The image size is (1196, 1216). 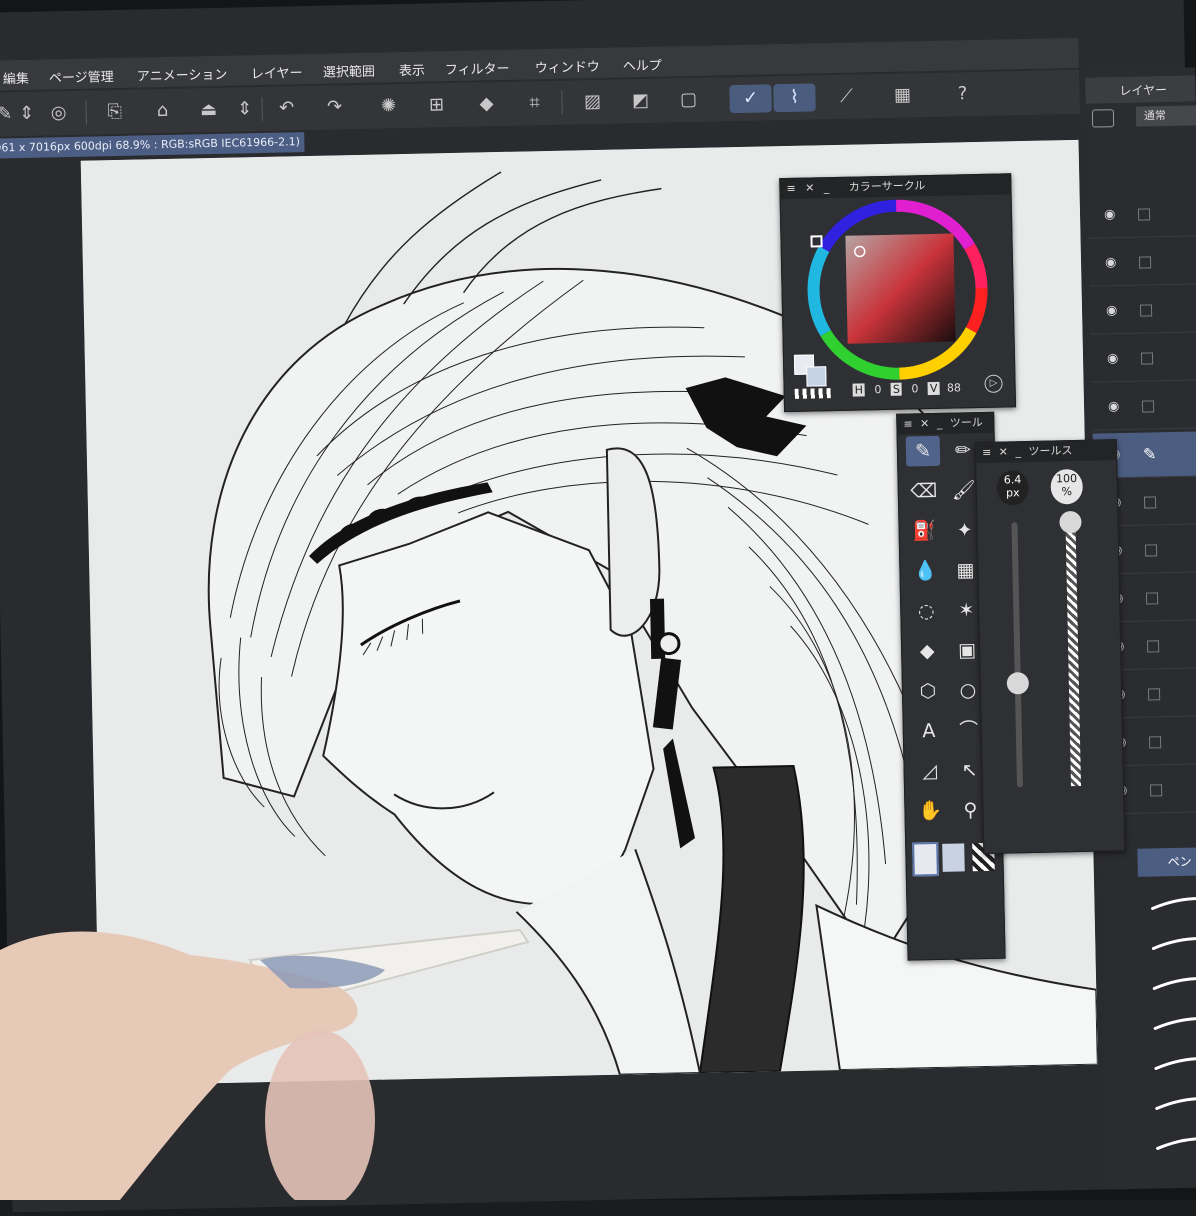 I want to click on opacity-readout: 100 %, so click(x=1067, y=486).